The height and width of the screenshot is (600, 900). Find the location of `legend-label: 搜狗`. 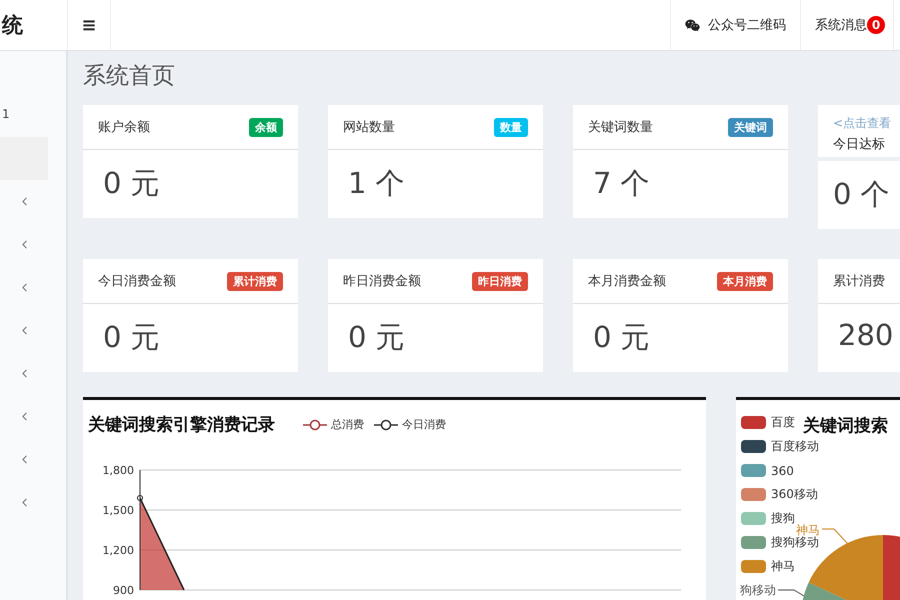

legend-label: 搜狗 is located at coordinates (783, 518).